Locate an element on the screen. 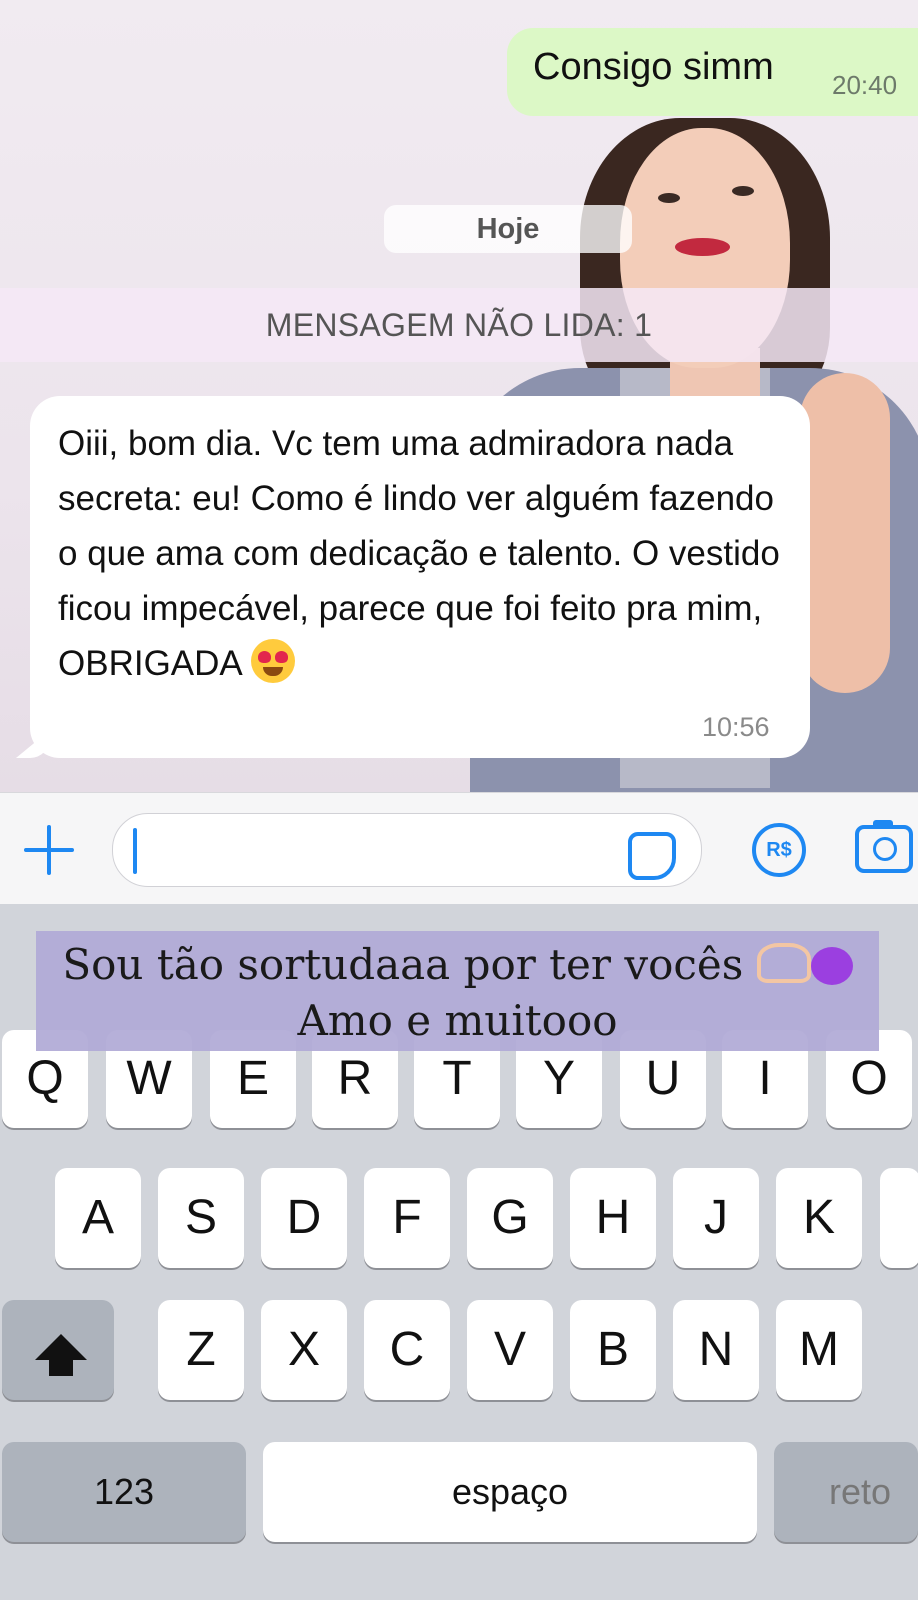  photo-lips is located at coordinates (702, 247).